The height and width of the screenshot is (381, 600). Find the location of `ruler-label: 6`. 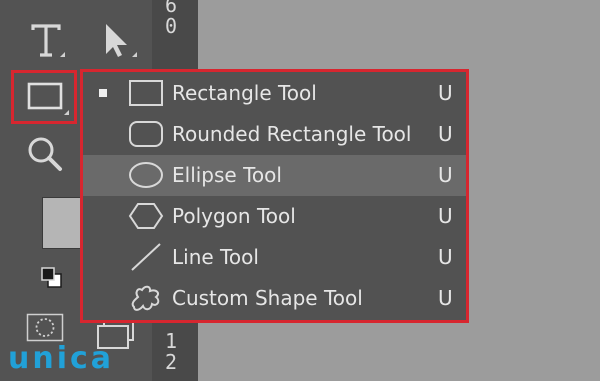

ruler-label: 6 is located at coordinates (171, 8).